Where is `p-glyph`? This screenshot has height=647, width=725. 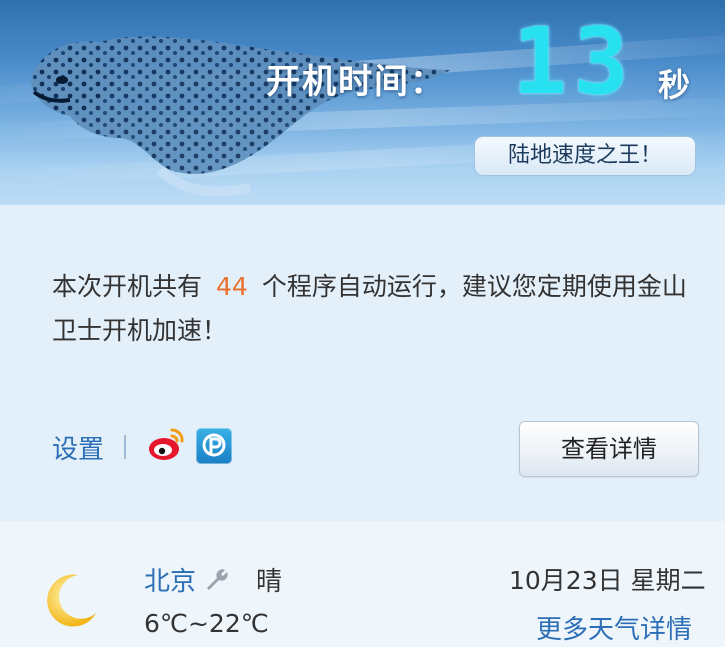
p-glyph is located at coordinates (214, 445).